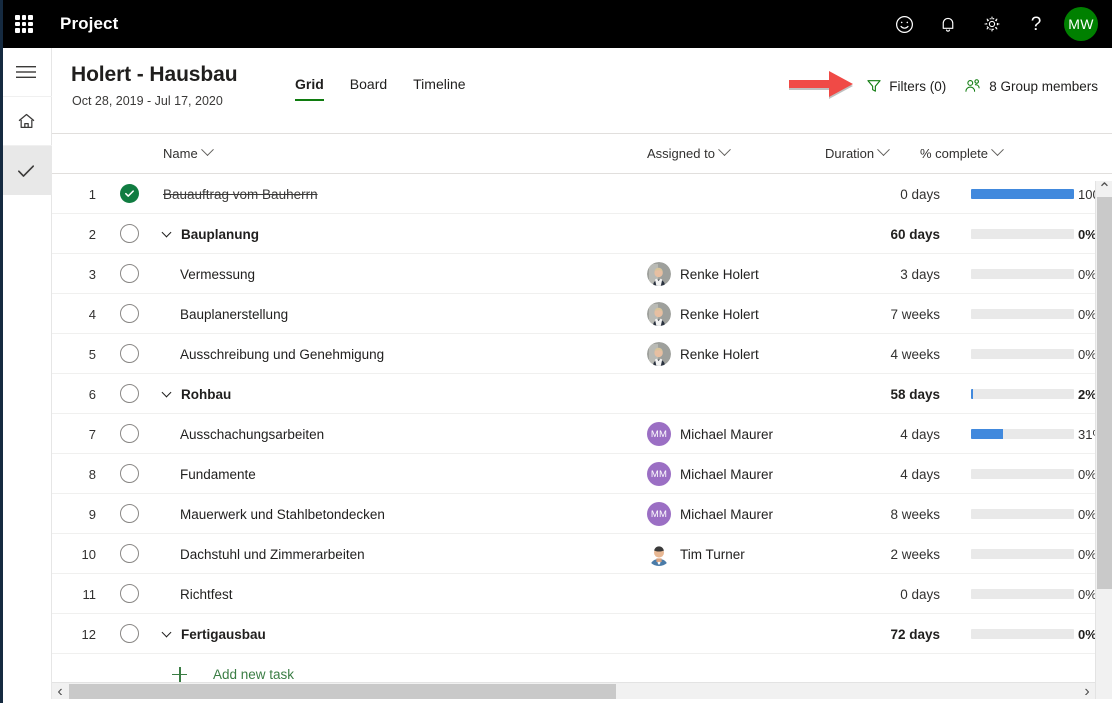 The height and width of the screenshot is (703, 1112). Describe the element at coordinates (89, 24) in the screenshot. I see `app-name: Project` at that location.